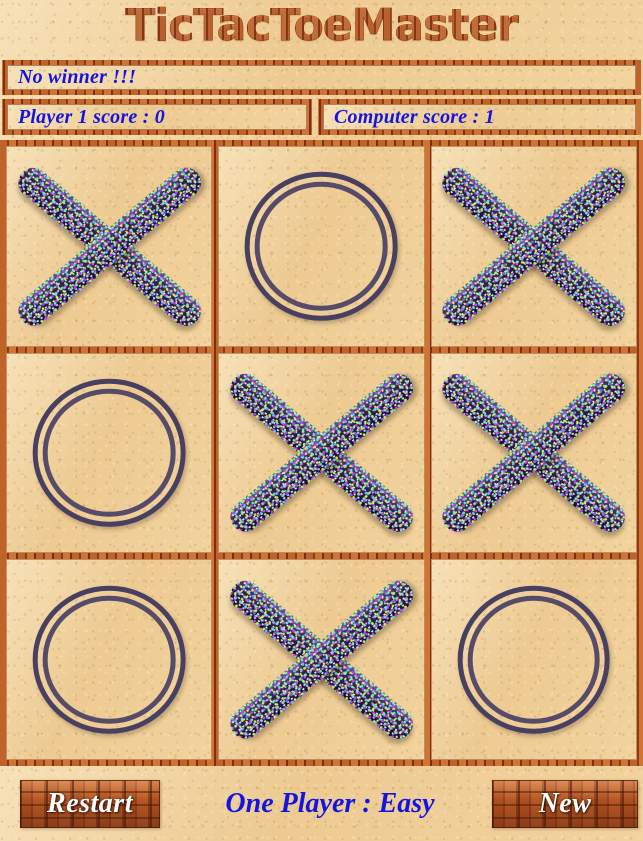 The width and height of the screenshot is (643, 841). I want to click on computer-score-panel-inner: Computer score : 1, so click(479, 117).